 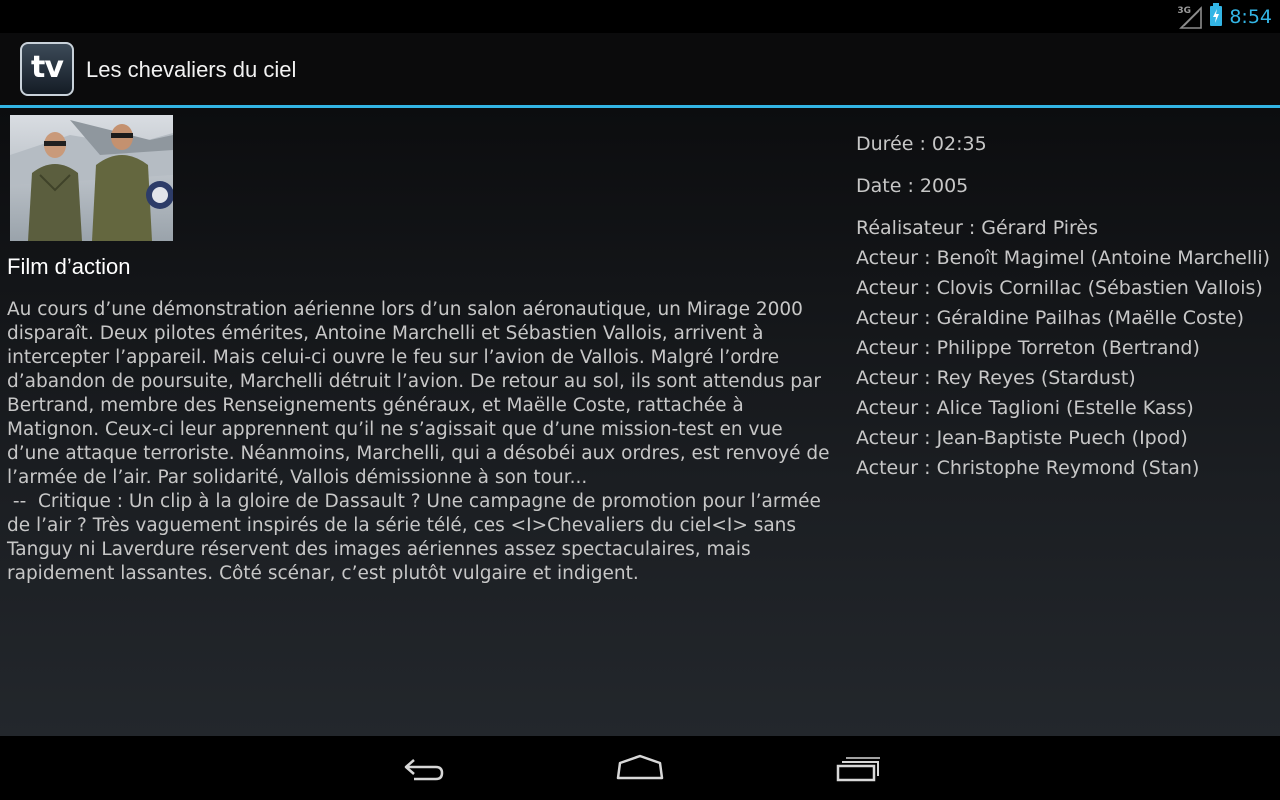 I want to click on action-bar: tv Les chevaliers du ciel, so click(x=640, y=69).